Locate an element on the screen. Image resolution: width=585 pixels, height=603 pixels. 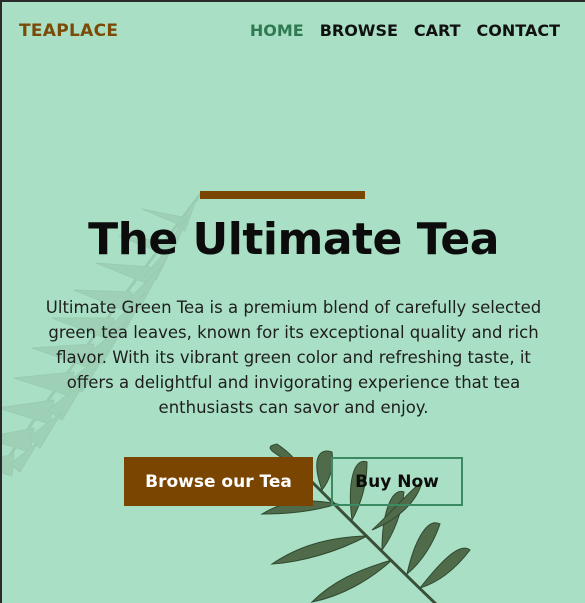
browse-tea-button: Browse our Tea is located at coordinates (218, 481).